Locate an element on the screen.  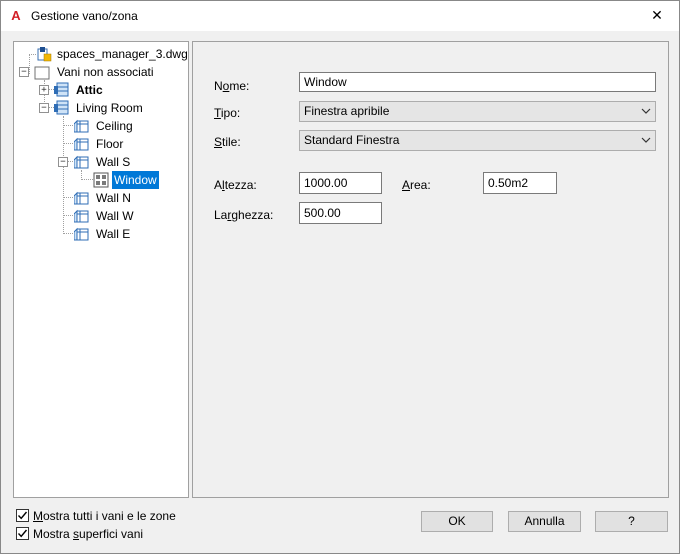
style-dropdown: Standard Finestra is located at coordinates (477, 140).